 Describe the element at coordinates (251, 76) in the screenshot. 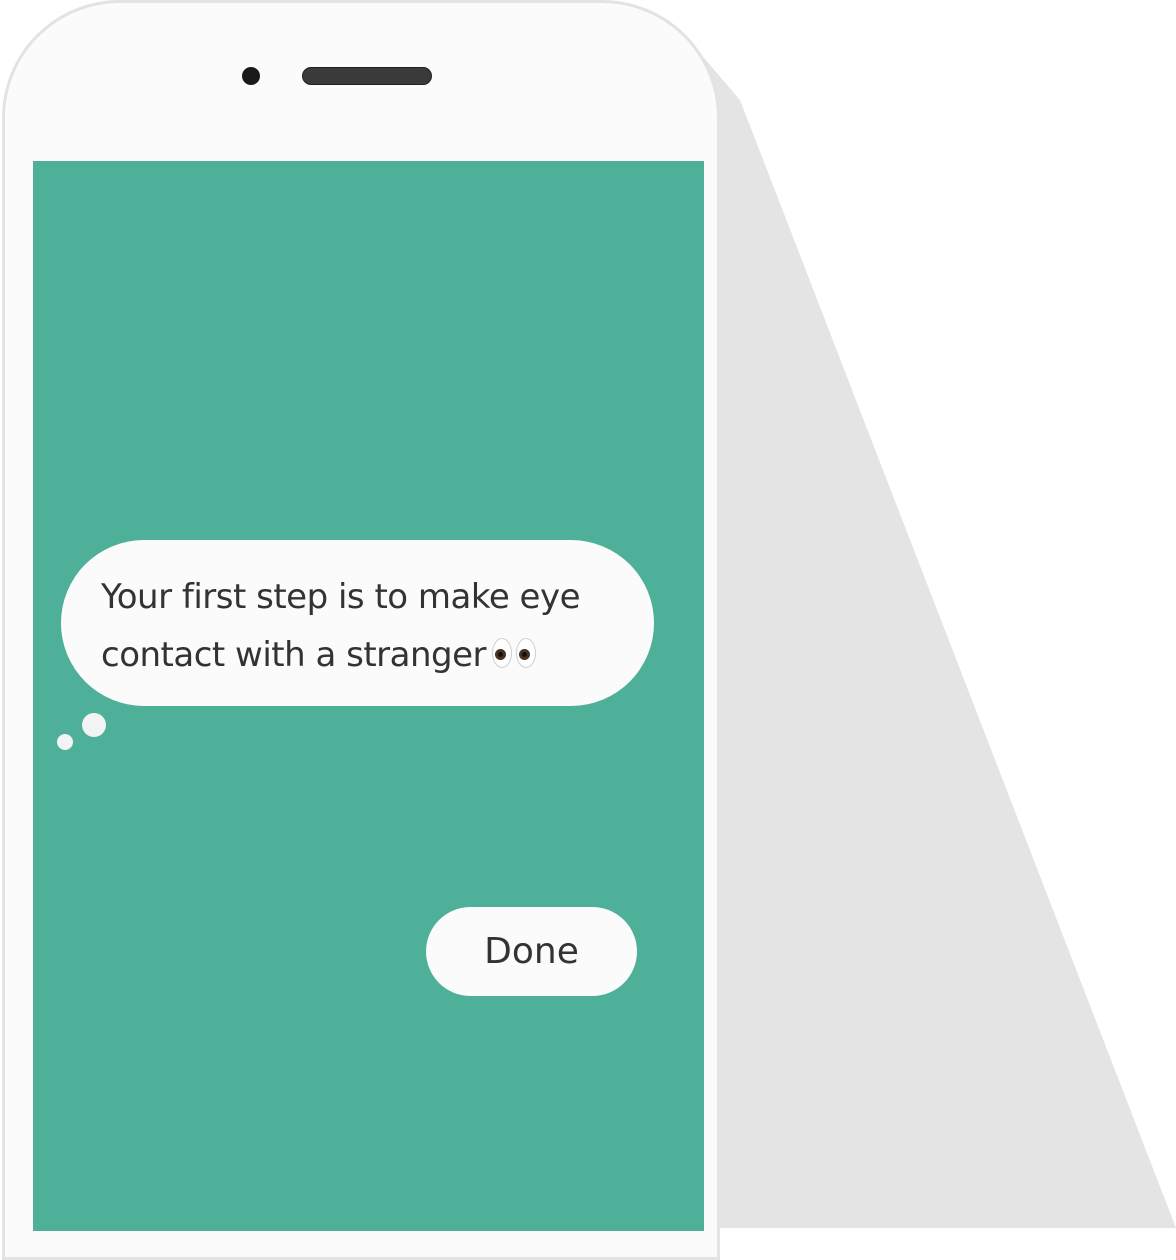

I see `front-camera-icon` at that location.